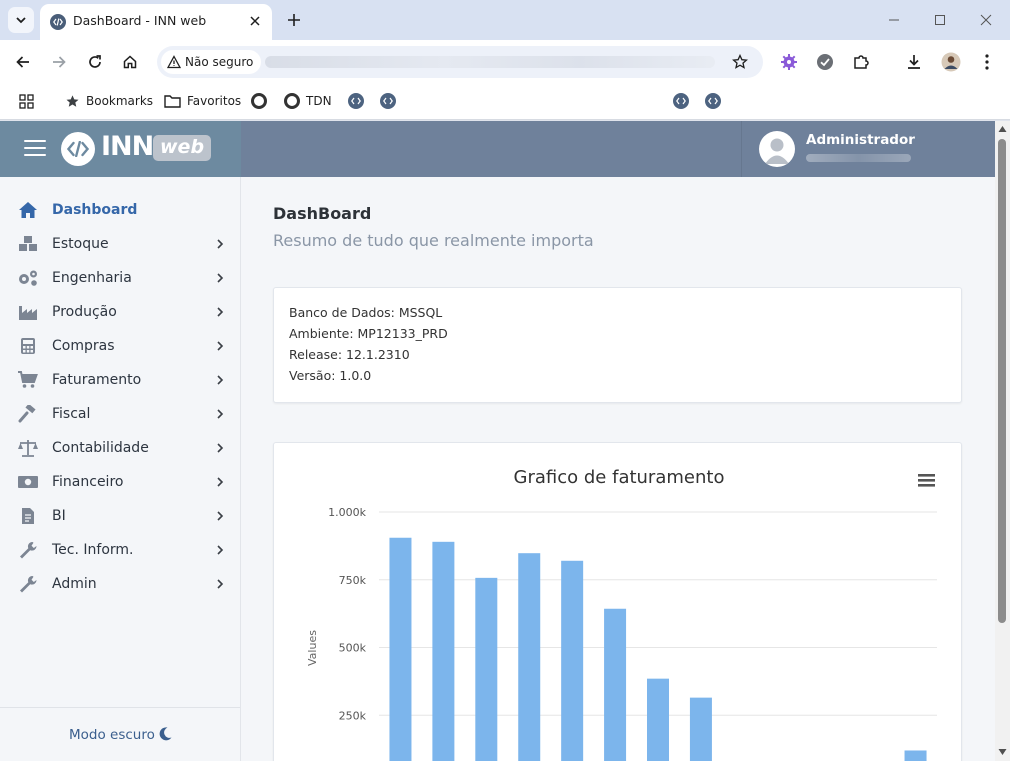  Describe the element at coordinates (120, 244) in the screenshot. I see `sidebar-item-estoque: Estoque` at that location.